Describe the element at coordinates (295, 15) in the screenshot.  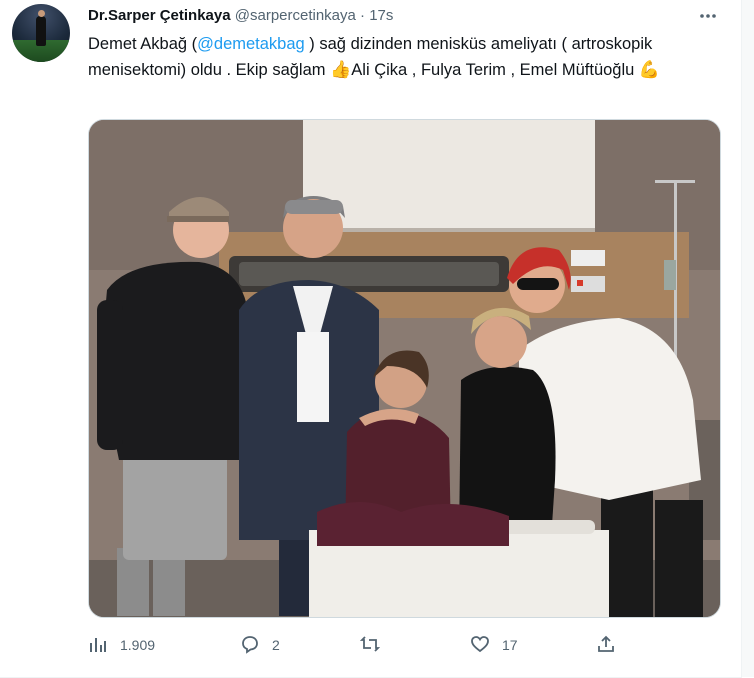
I see `author-handle: @sarpercetinkaya` at that location.